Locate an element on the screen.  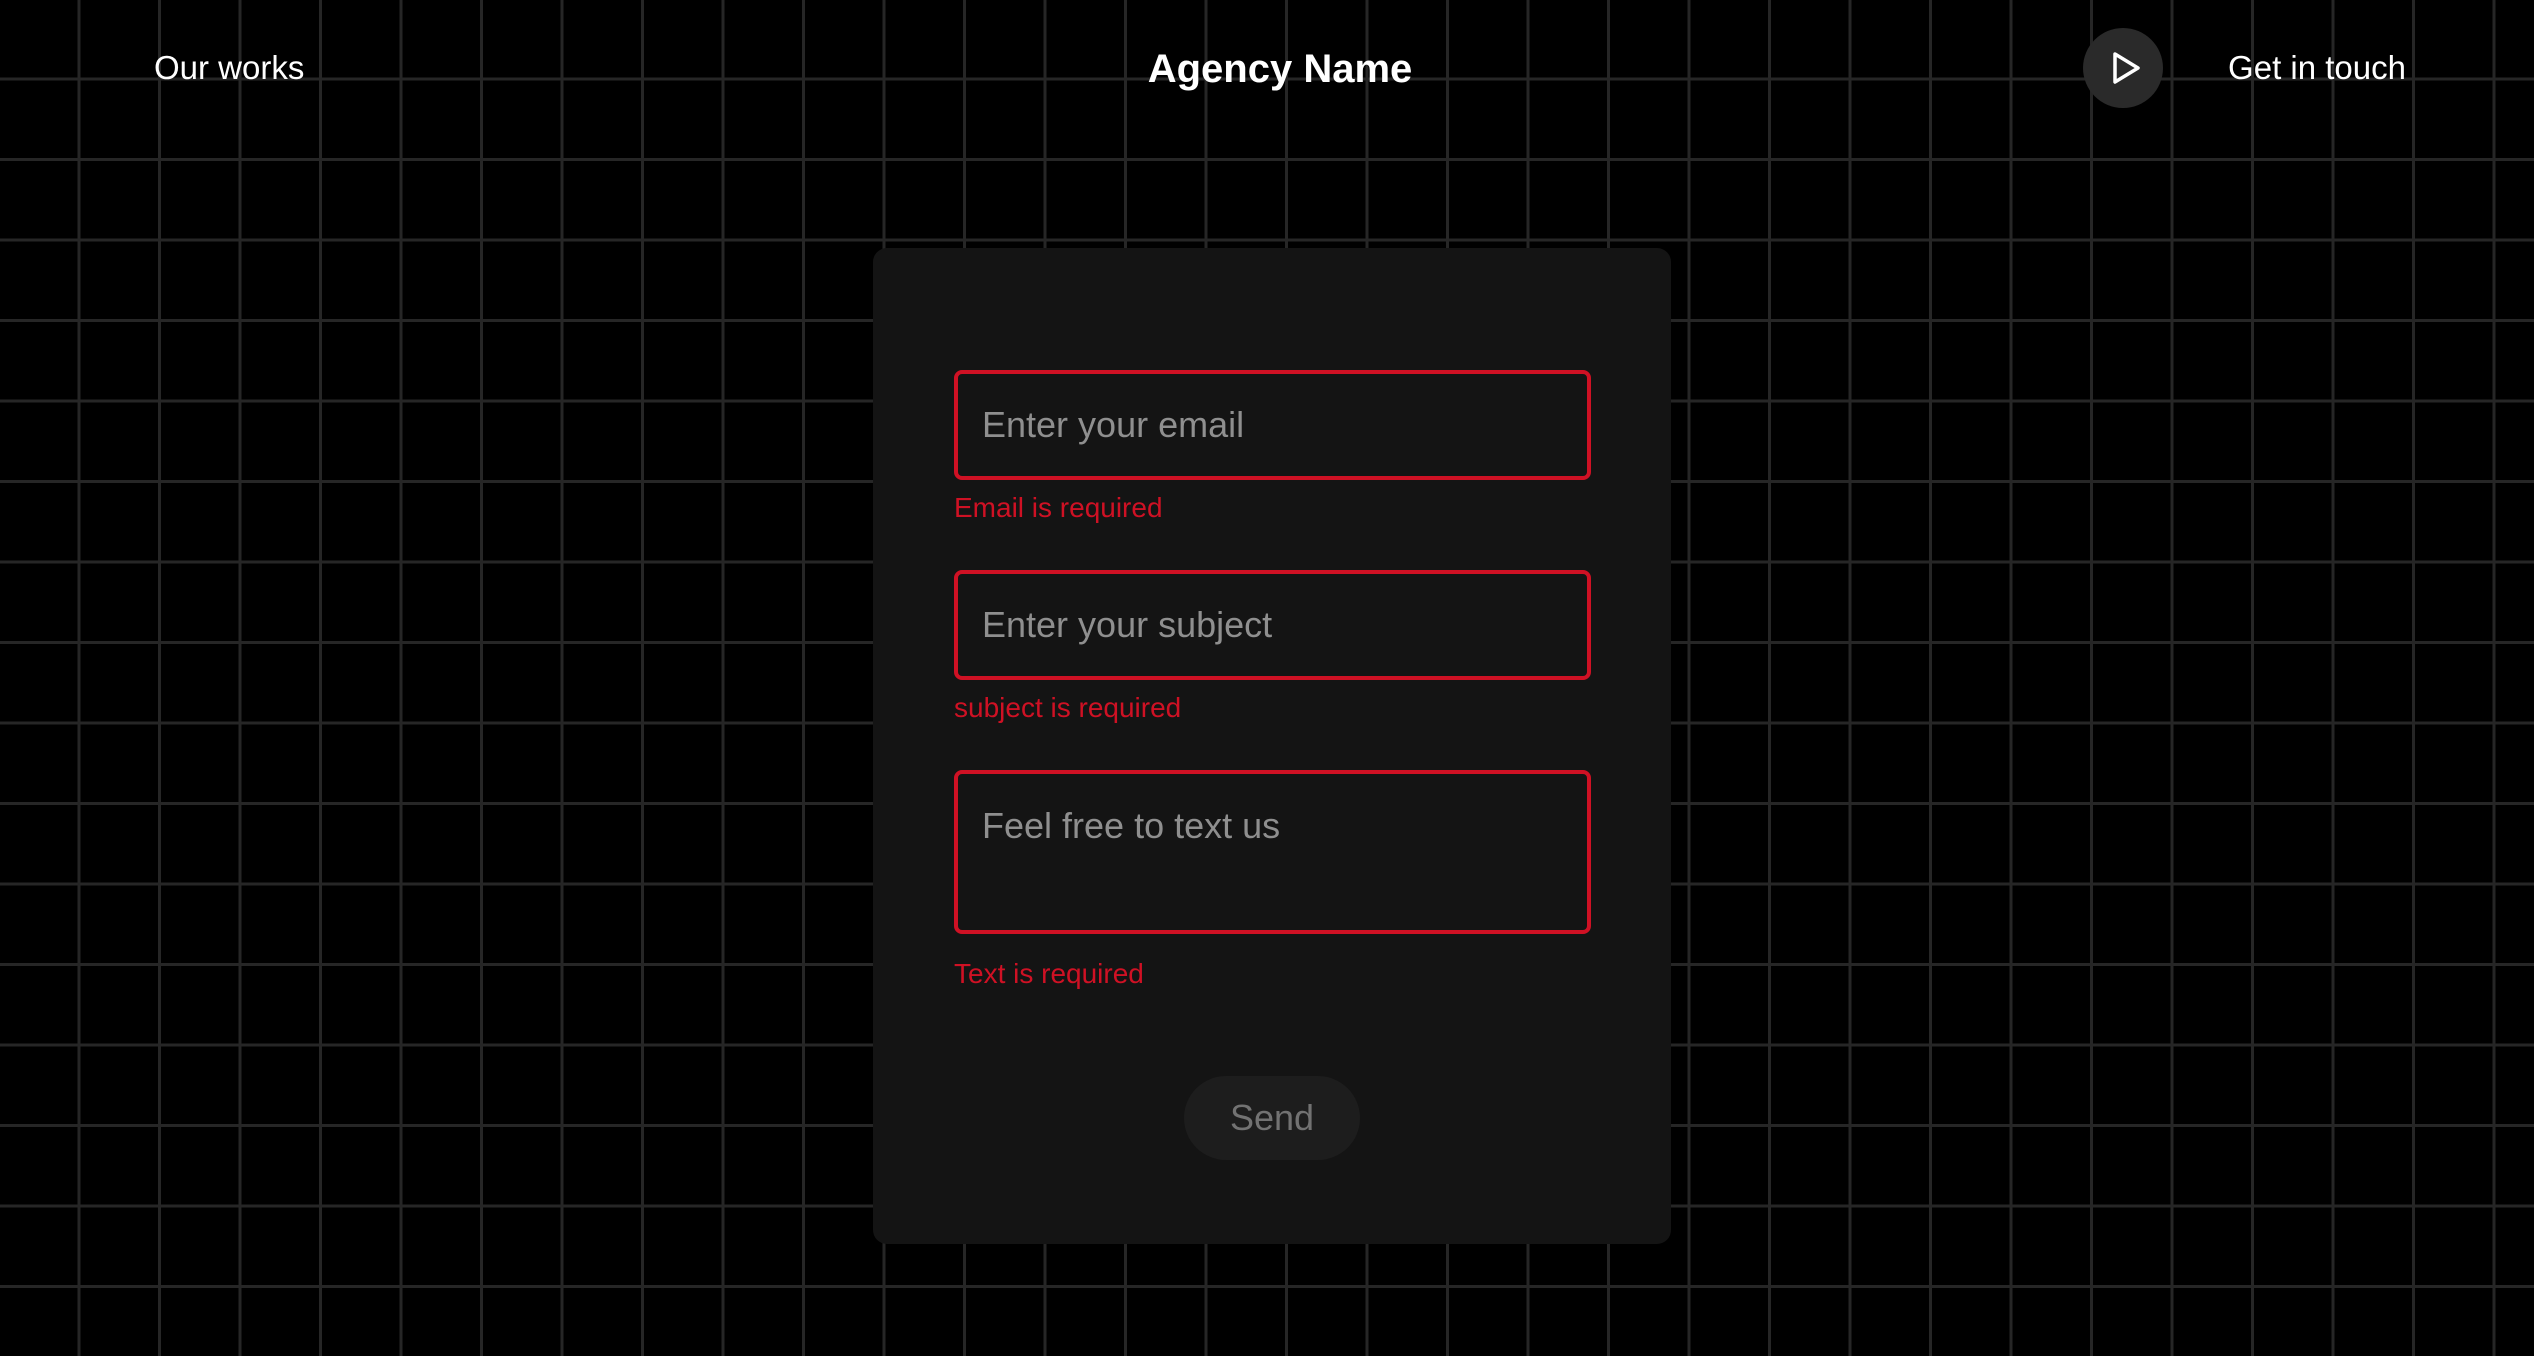
subject-error: subject is required is located at coordinates (1068, 707).